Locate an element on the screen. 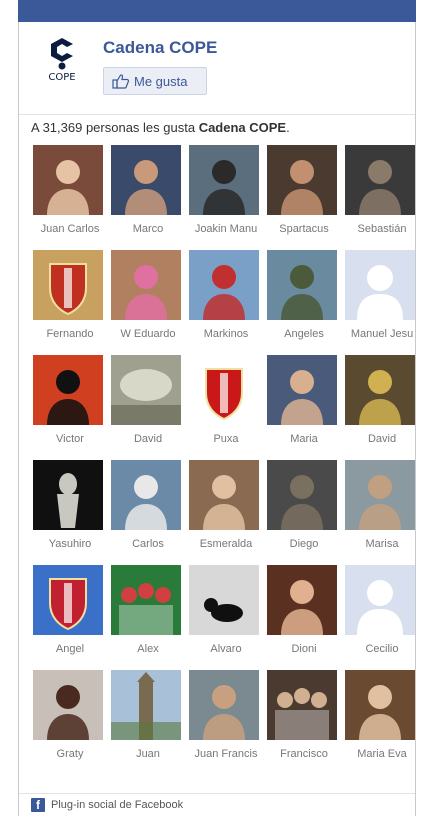 The width and height of the screenshot is (432, 816). fan-name: Marco is located at coordinates (148, 229).